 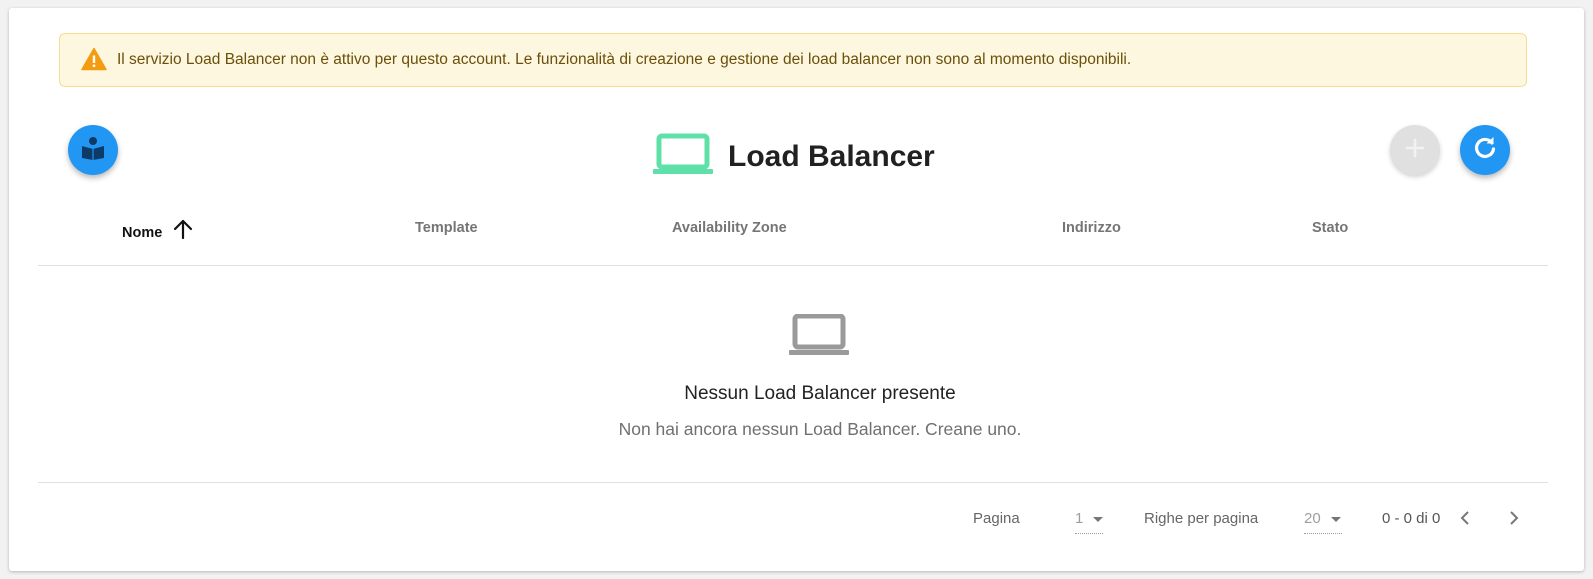 I want to click on page-select: 1, so click(x=1089, y=522).